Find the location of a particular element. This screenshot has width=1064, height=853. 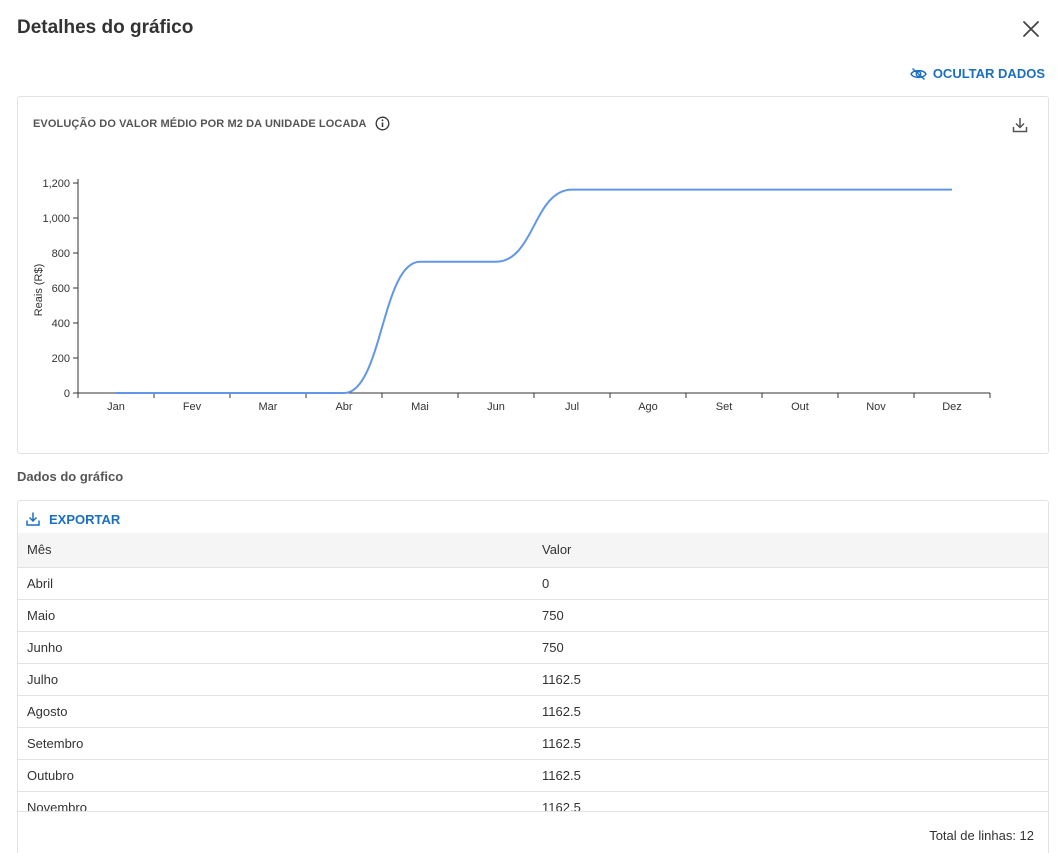

x-tick-label: Jun is located at coordinates (496, 407).